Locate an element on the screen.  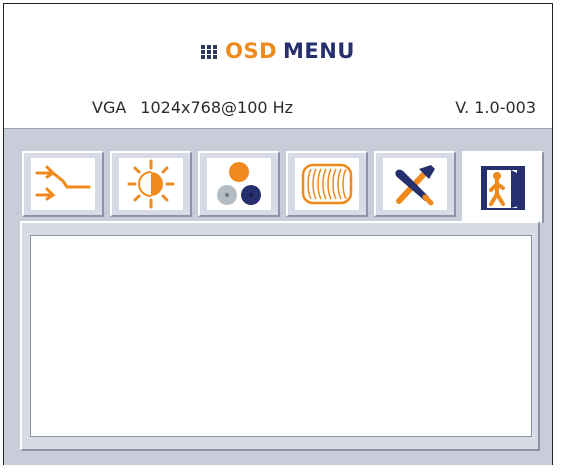
color-icon is located at coordinates (239, 183).